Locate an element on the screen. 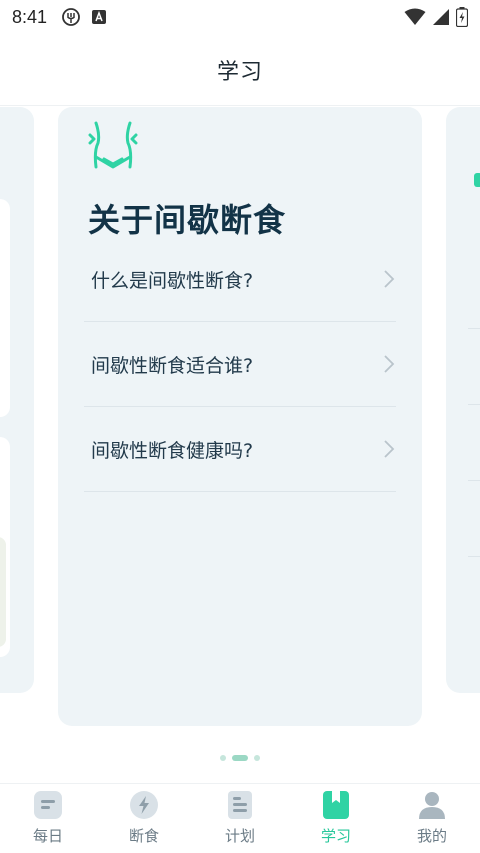  qa-item-label: 间歇性断食适合谁? is located at coordinates (172, 365).